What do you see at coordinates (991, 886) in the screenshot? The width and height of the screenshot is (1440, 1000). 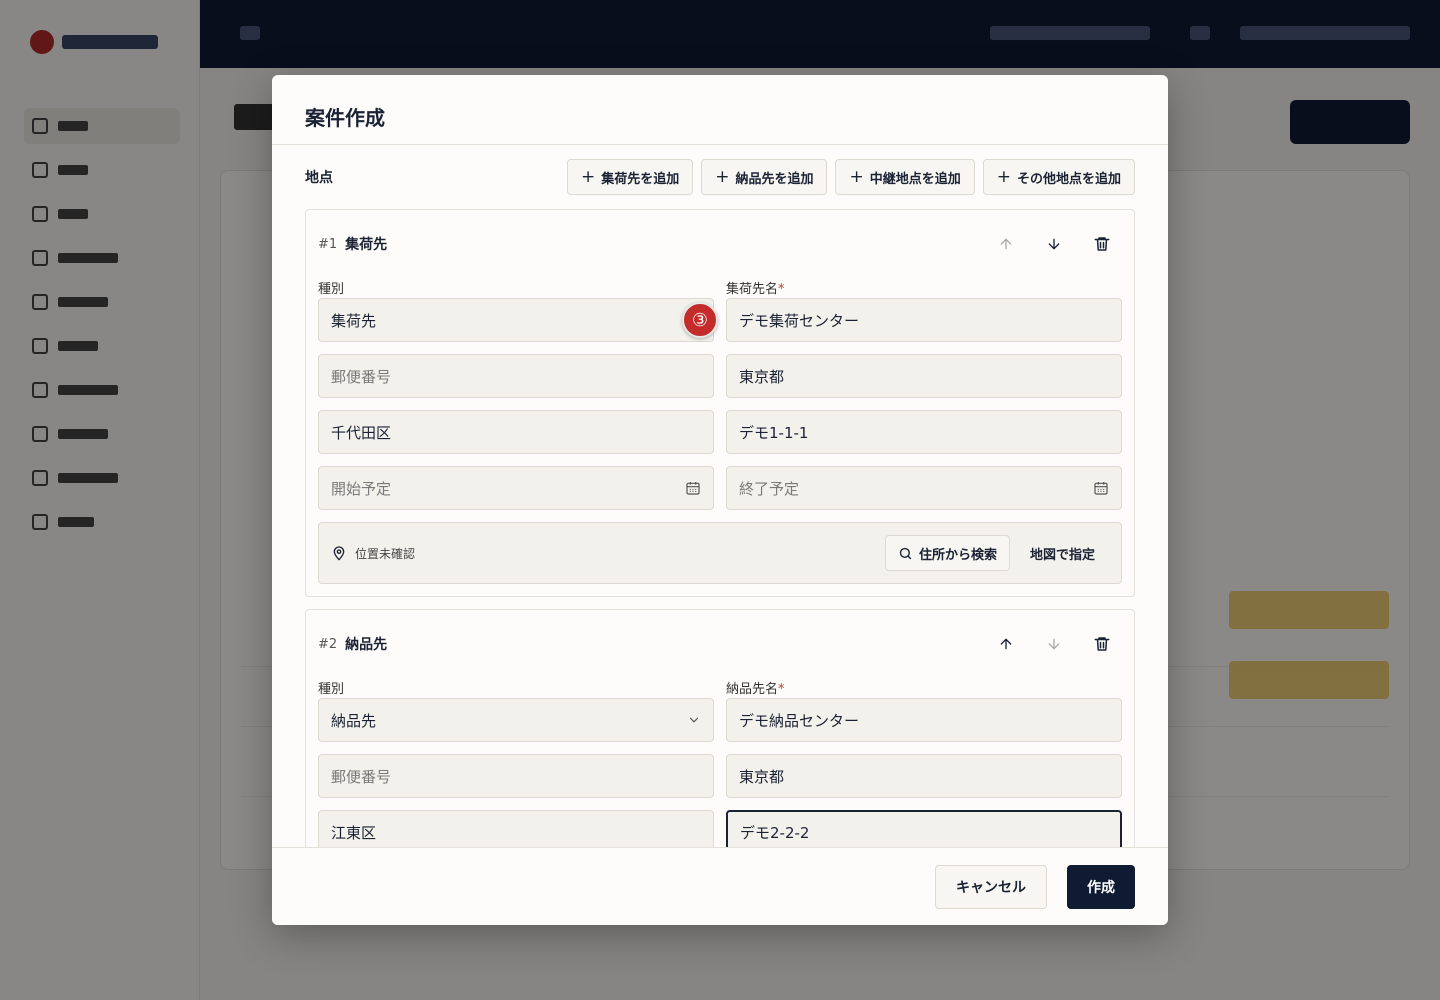 I see `cancel-button: キャンセル` at bounding box center [991, 886].